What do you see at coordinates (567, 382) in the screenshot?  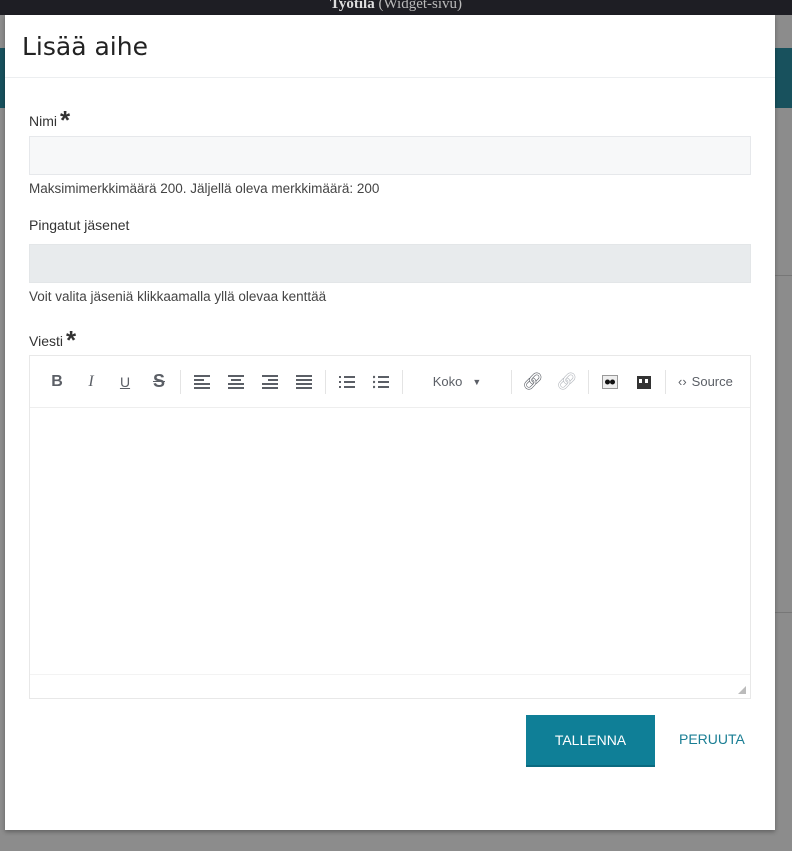 I see `unlink-icon: 🔗︎` at bounding box center [567, 382].